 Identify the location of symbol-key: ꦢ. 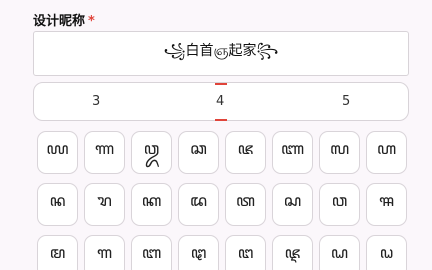
(198, 204).